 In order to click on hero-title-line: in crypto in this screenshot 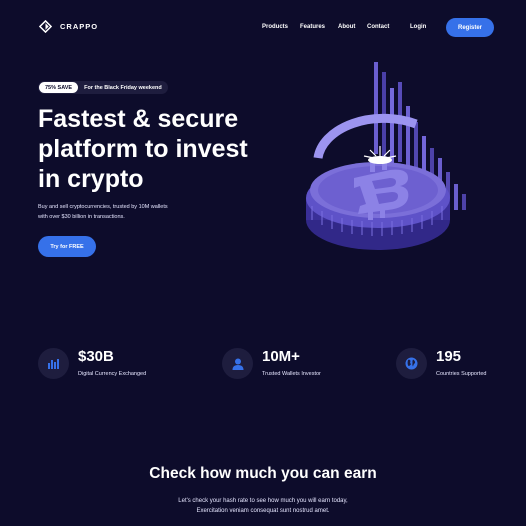, I will do `click(91, 179)`.